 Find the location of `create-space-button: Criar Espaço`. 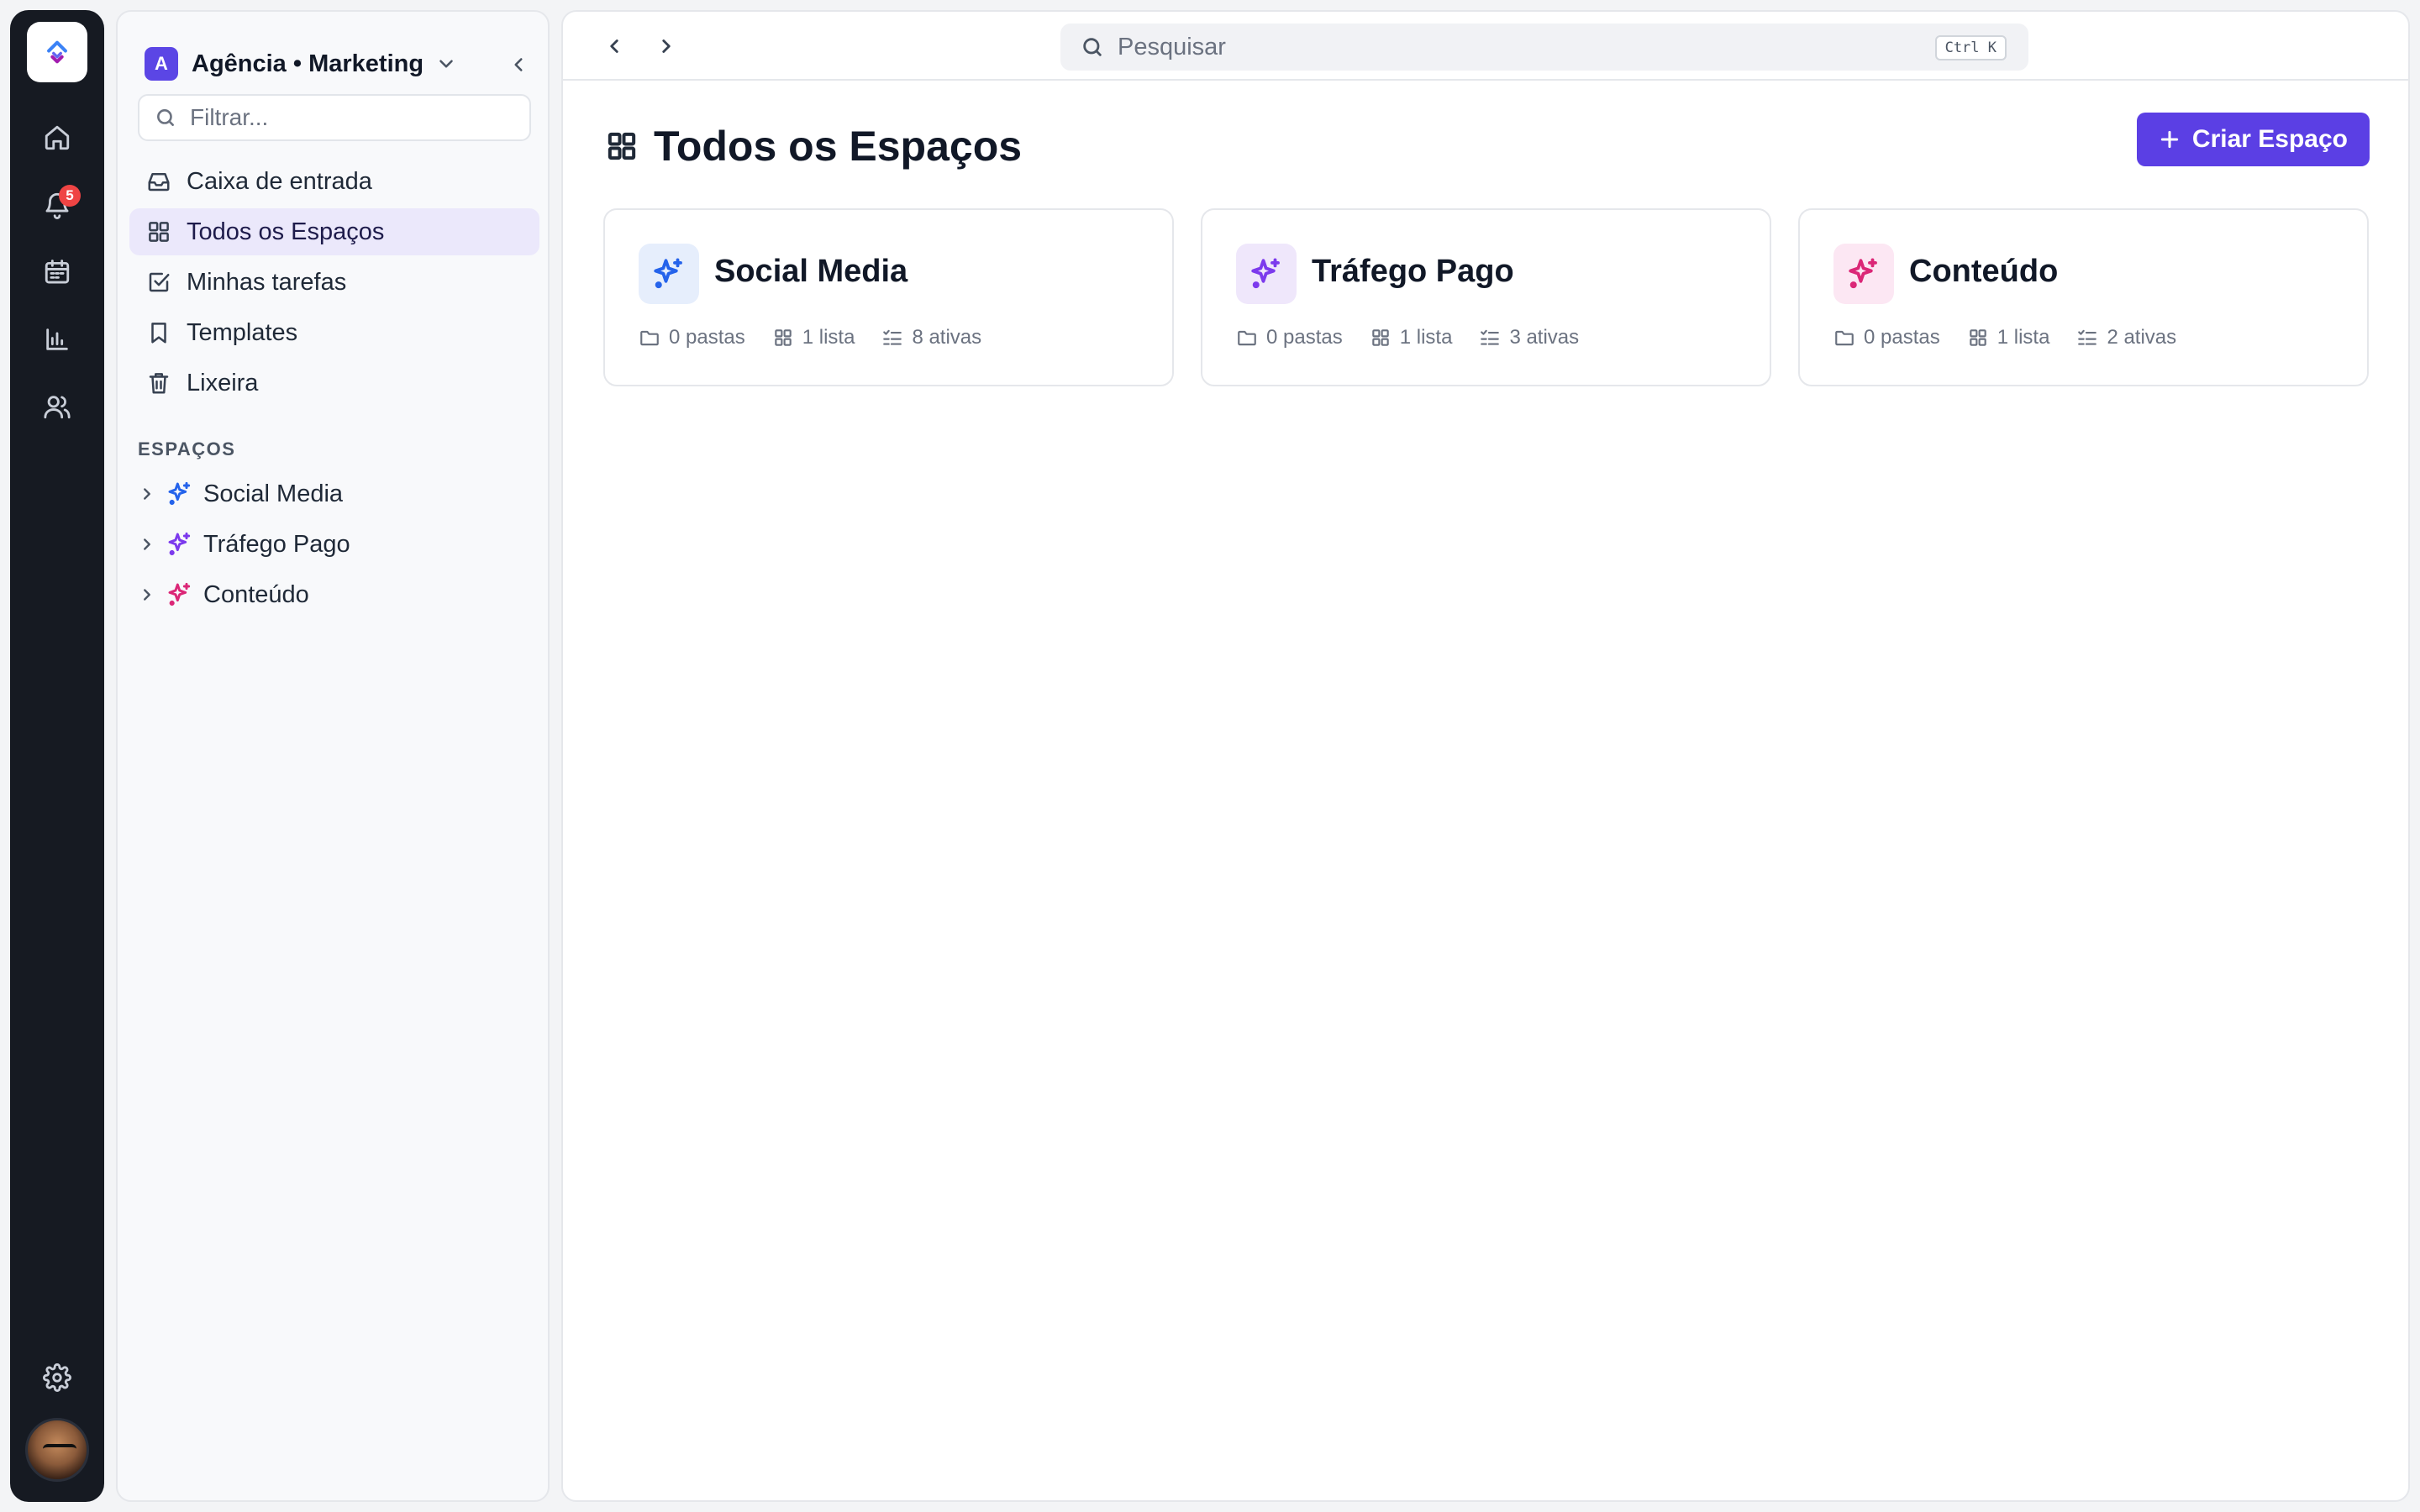

create-space-button: Criar Espaço is located at coordinates (2253, 139).